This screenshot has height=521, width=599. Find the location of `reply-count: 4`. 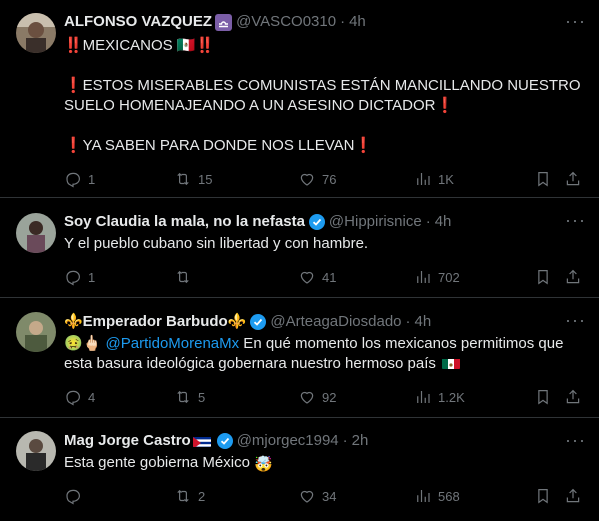

reply-count: 4 is located at coordinates (92, 397).